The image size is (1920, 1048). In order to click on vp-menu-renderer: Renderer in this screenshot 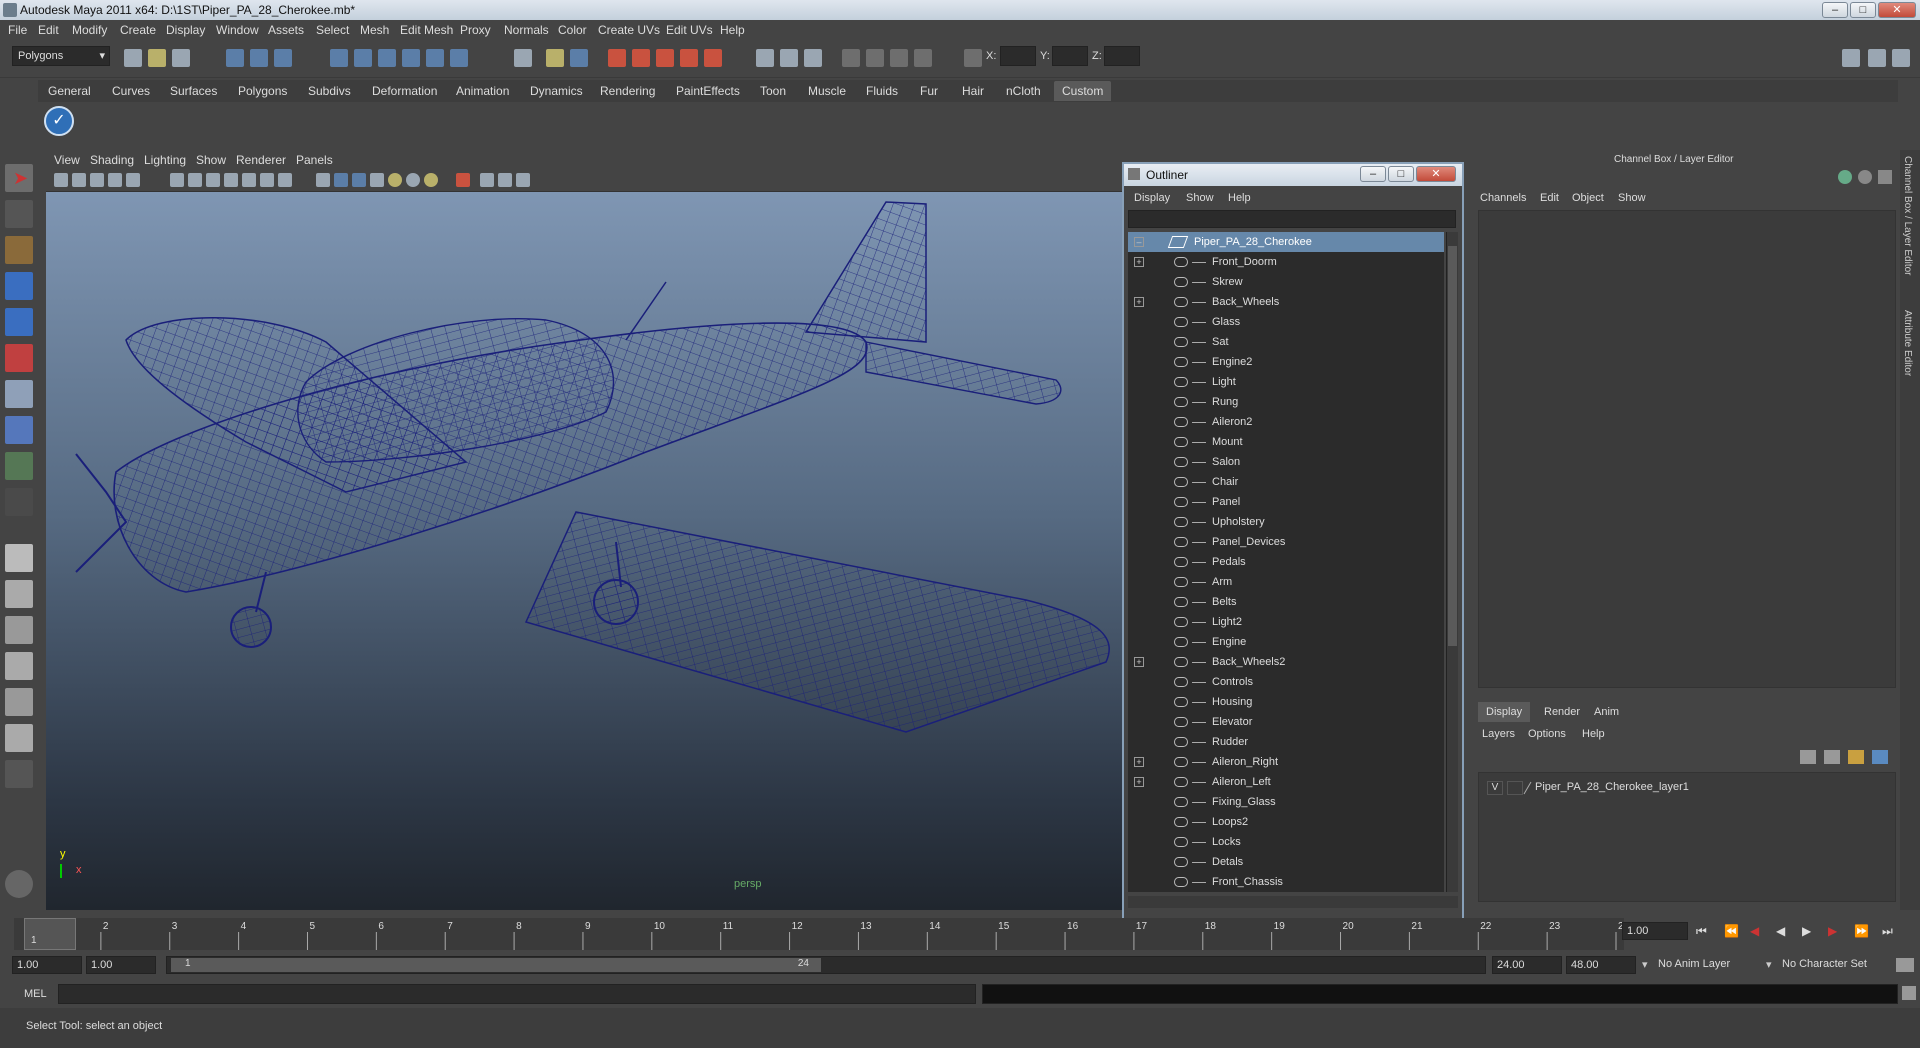, I will do `click(261, 160)`.